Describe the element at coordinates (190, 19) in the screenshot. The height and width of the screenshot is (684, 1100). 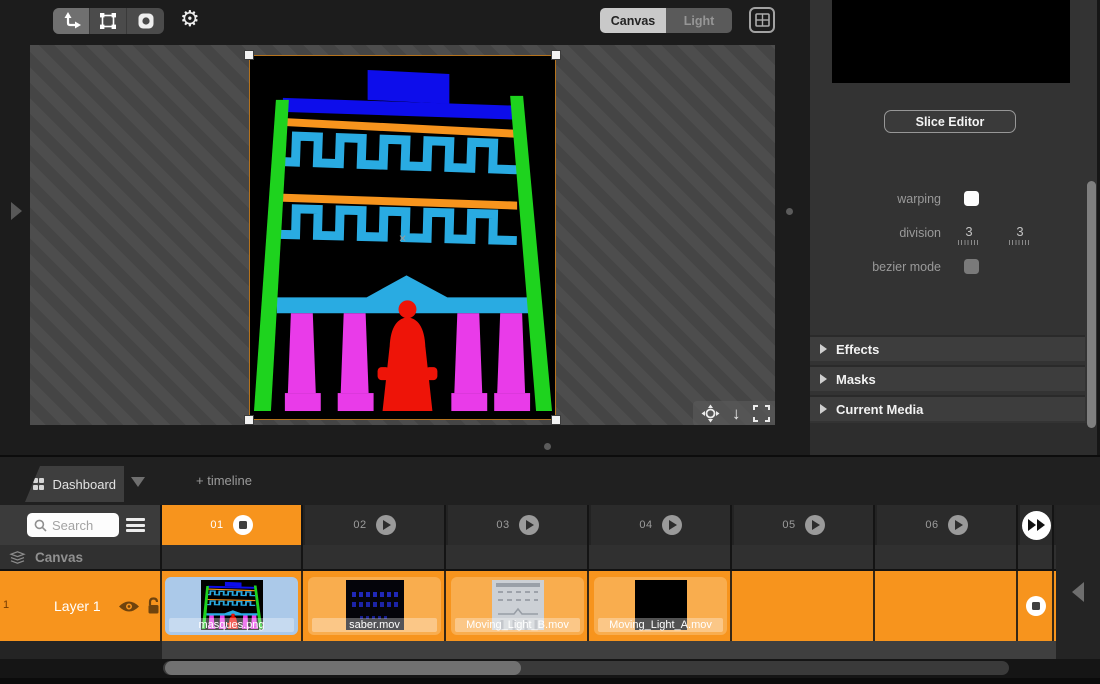
I see `settings-gear-icon: ⚙` at that location.